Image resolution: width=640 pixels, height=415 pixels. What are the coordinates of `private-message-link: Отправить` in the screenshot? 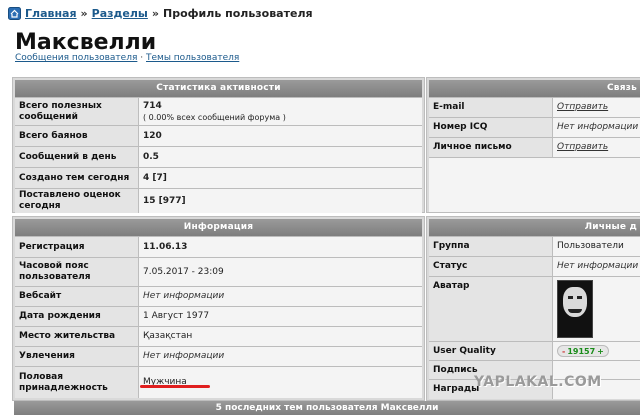 It's located at (596, 147).